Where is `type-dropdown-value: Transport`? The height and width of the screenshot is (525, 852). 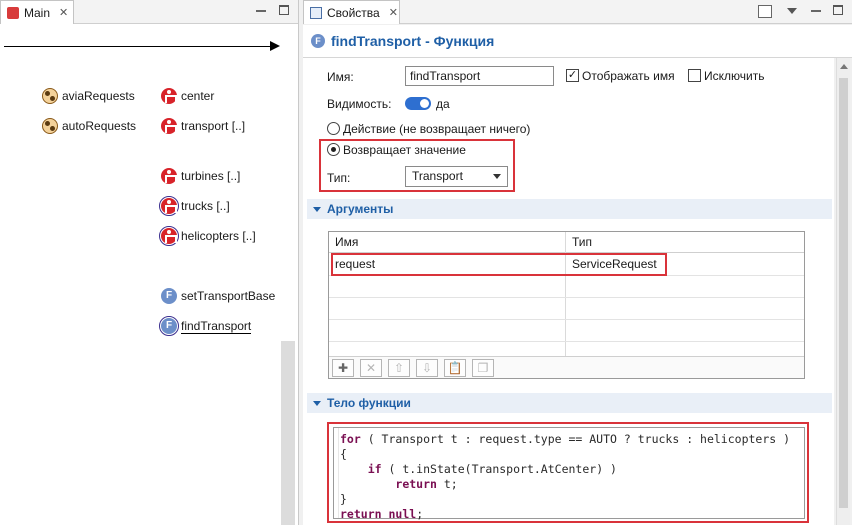
type-dropdown-value: Transport is located at coordinates (437, 176).